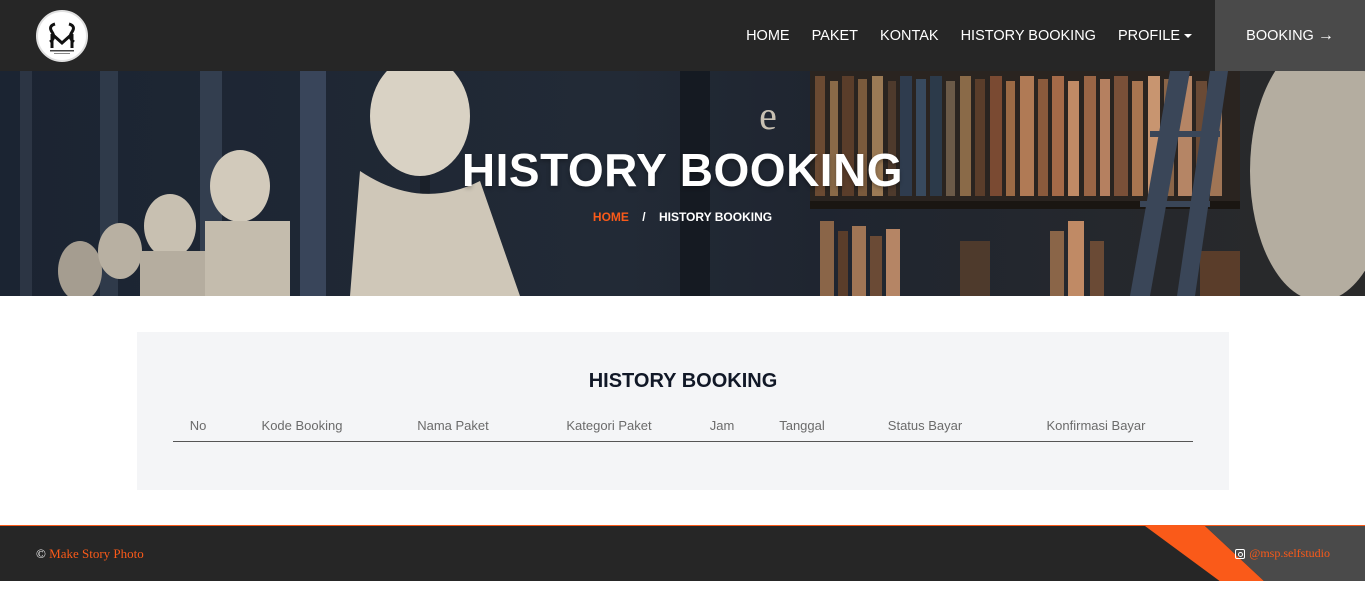 The image size is (1365, 604). I want to click on column-header-kategori-paket: Kategori Paket, so click(608, 425).